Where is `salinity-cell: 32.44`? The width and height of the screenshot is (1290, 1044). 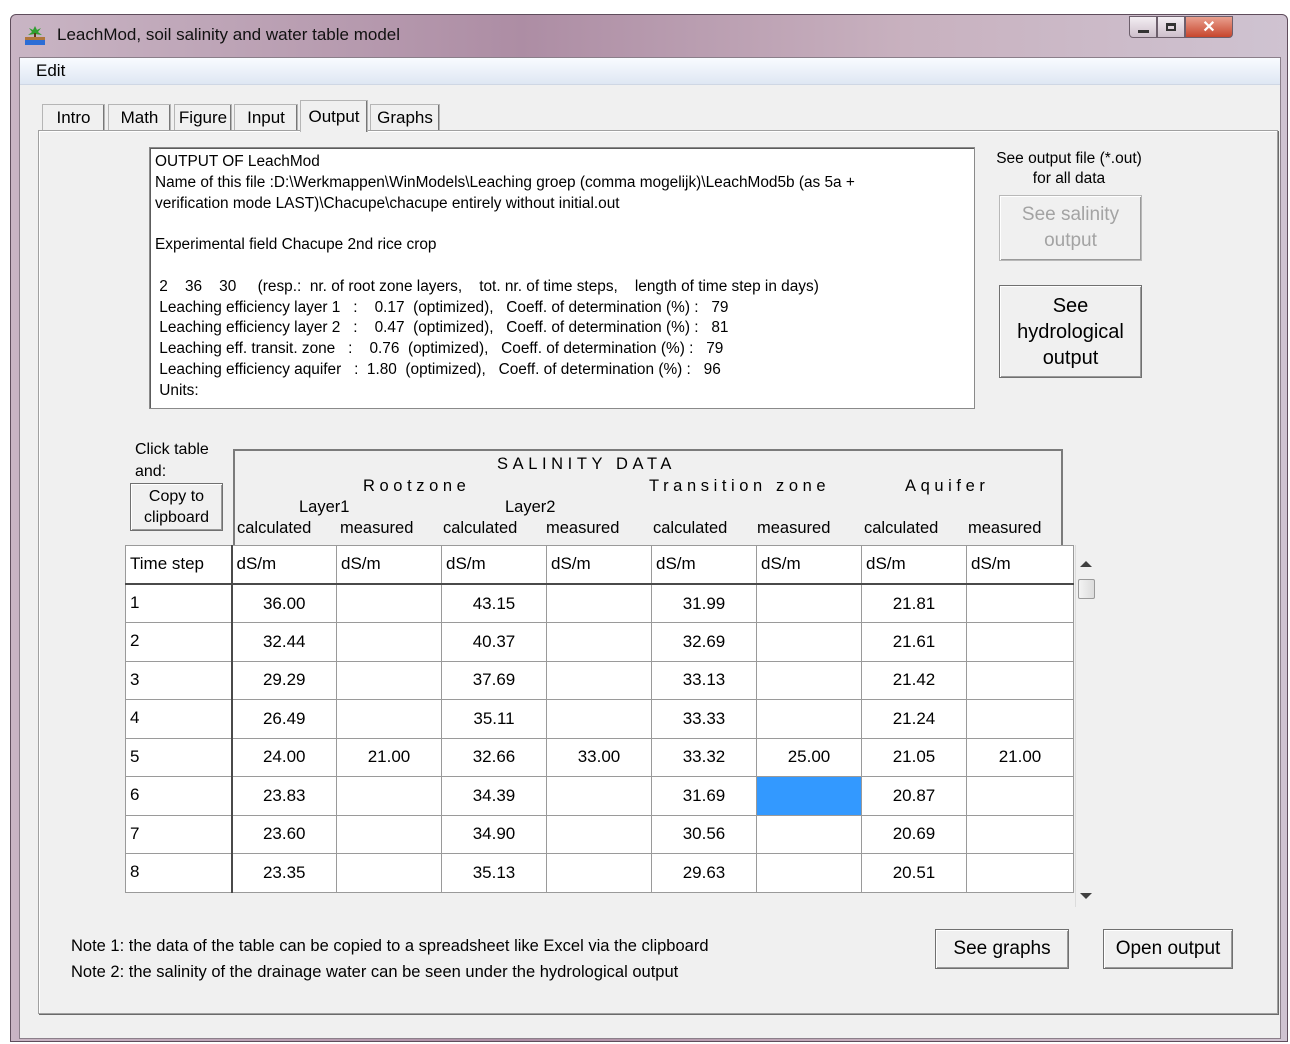 salinity-cell: 32.44 is located at coordinates (284, 642).